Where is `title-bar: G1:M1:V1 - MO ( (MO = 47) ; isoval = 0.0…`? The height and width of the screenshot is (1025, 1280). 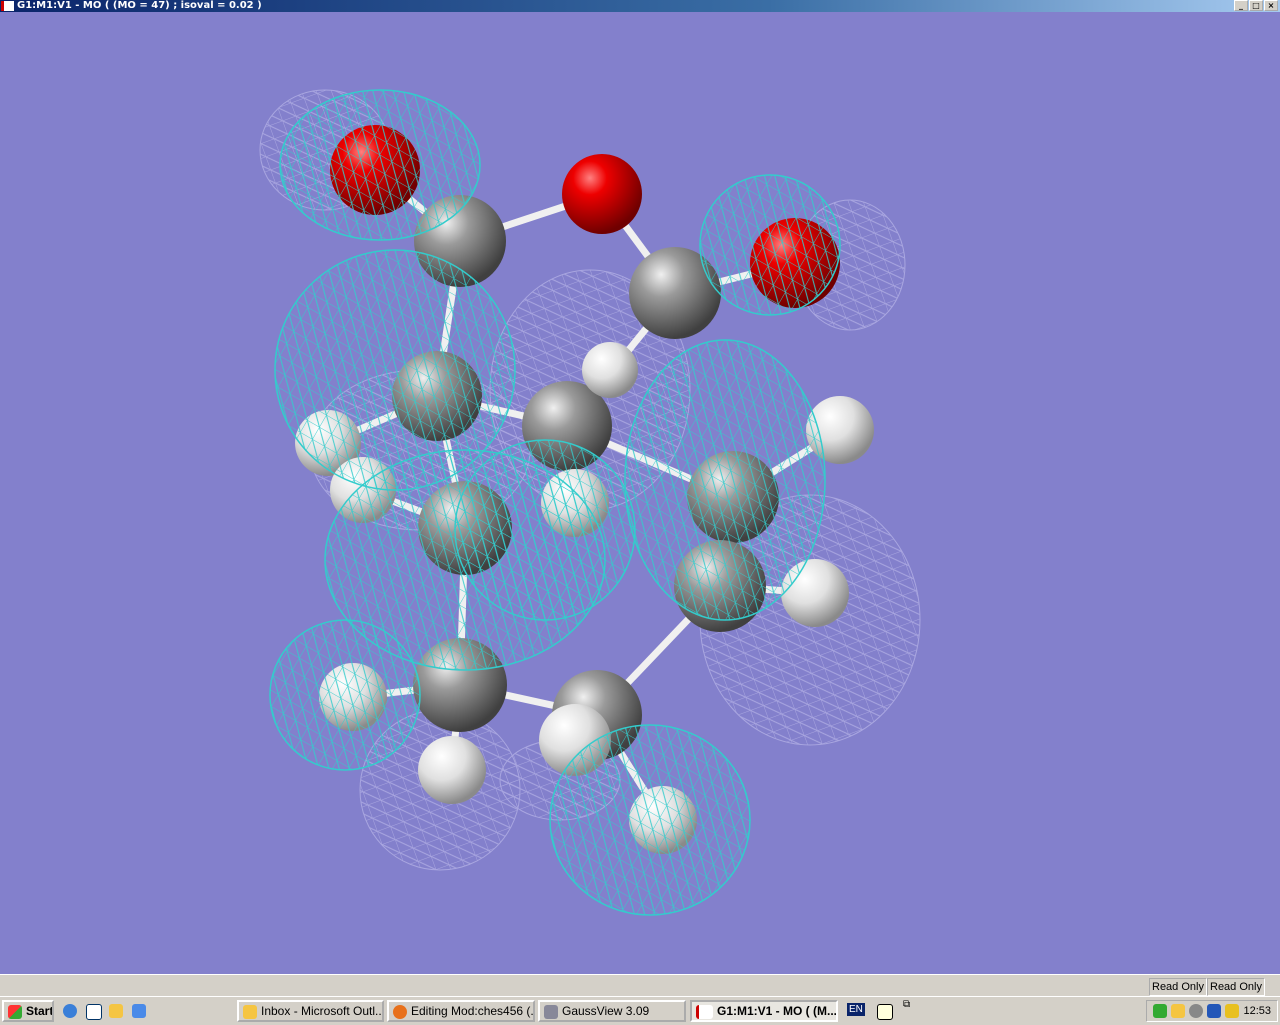
title-bar: G1:M1:V1 - MO ( (MO = 47) ; isoval = 0.0… is located at coordinates (640, 6).